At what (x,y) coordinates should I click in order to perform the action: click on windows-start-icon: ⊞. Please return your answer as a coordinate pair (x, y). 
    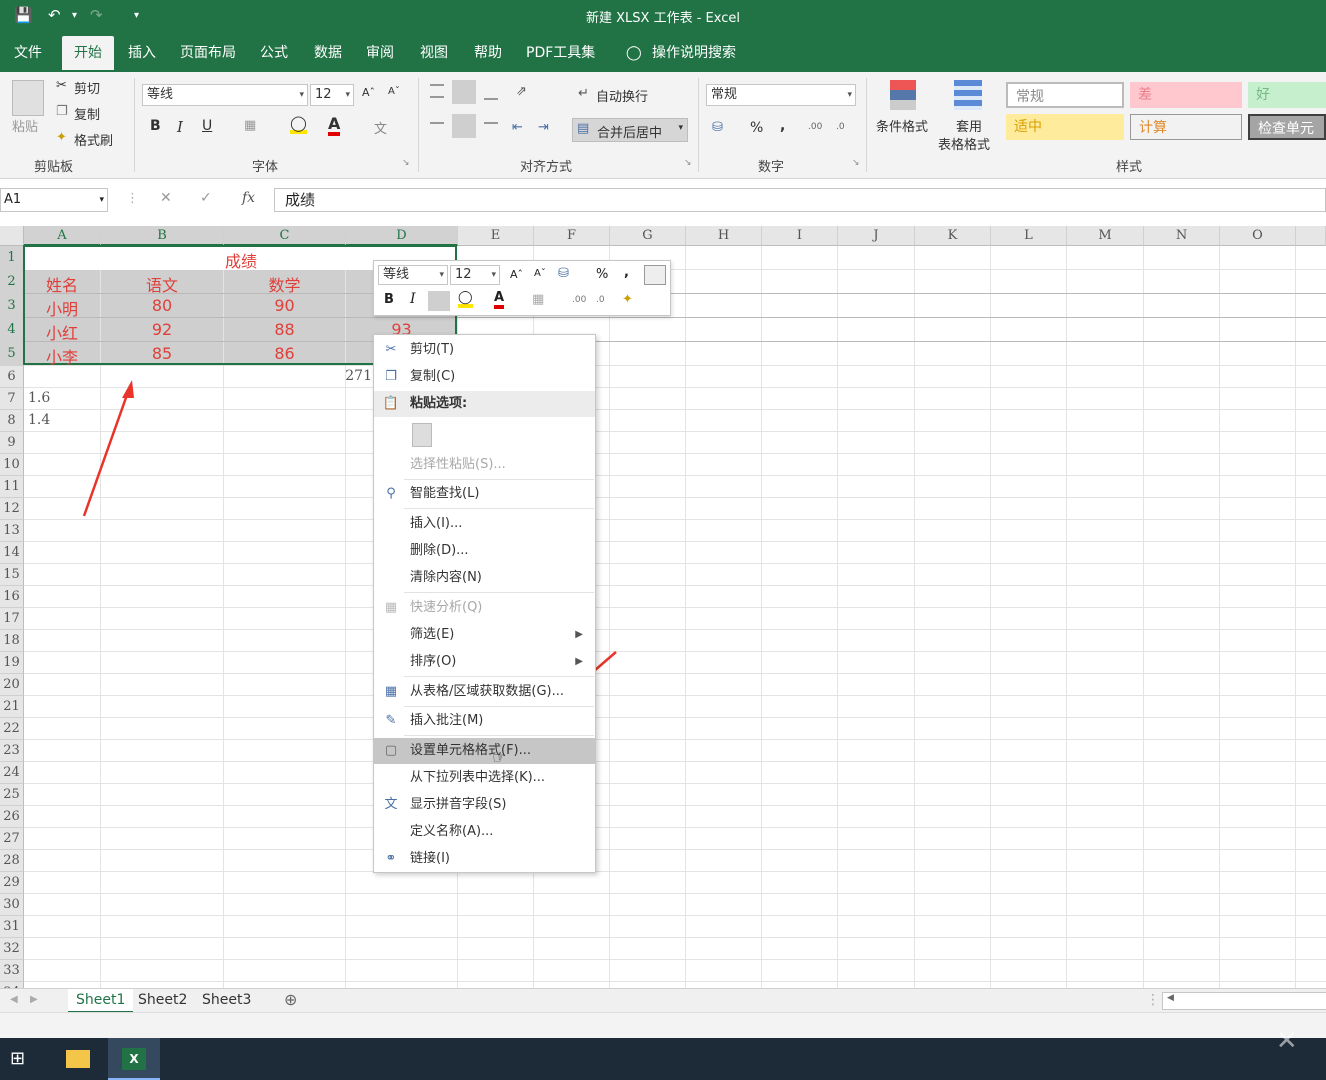
    Looking at the image, I should click on (17, 1058).